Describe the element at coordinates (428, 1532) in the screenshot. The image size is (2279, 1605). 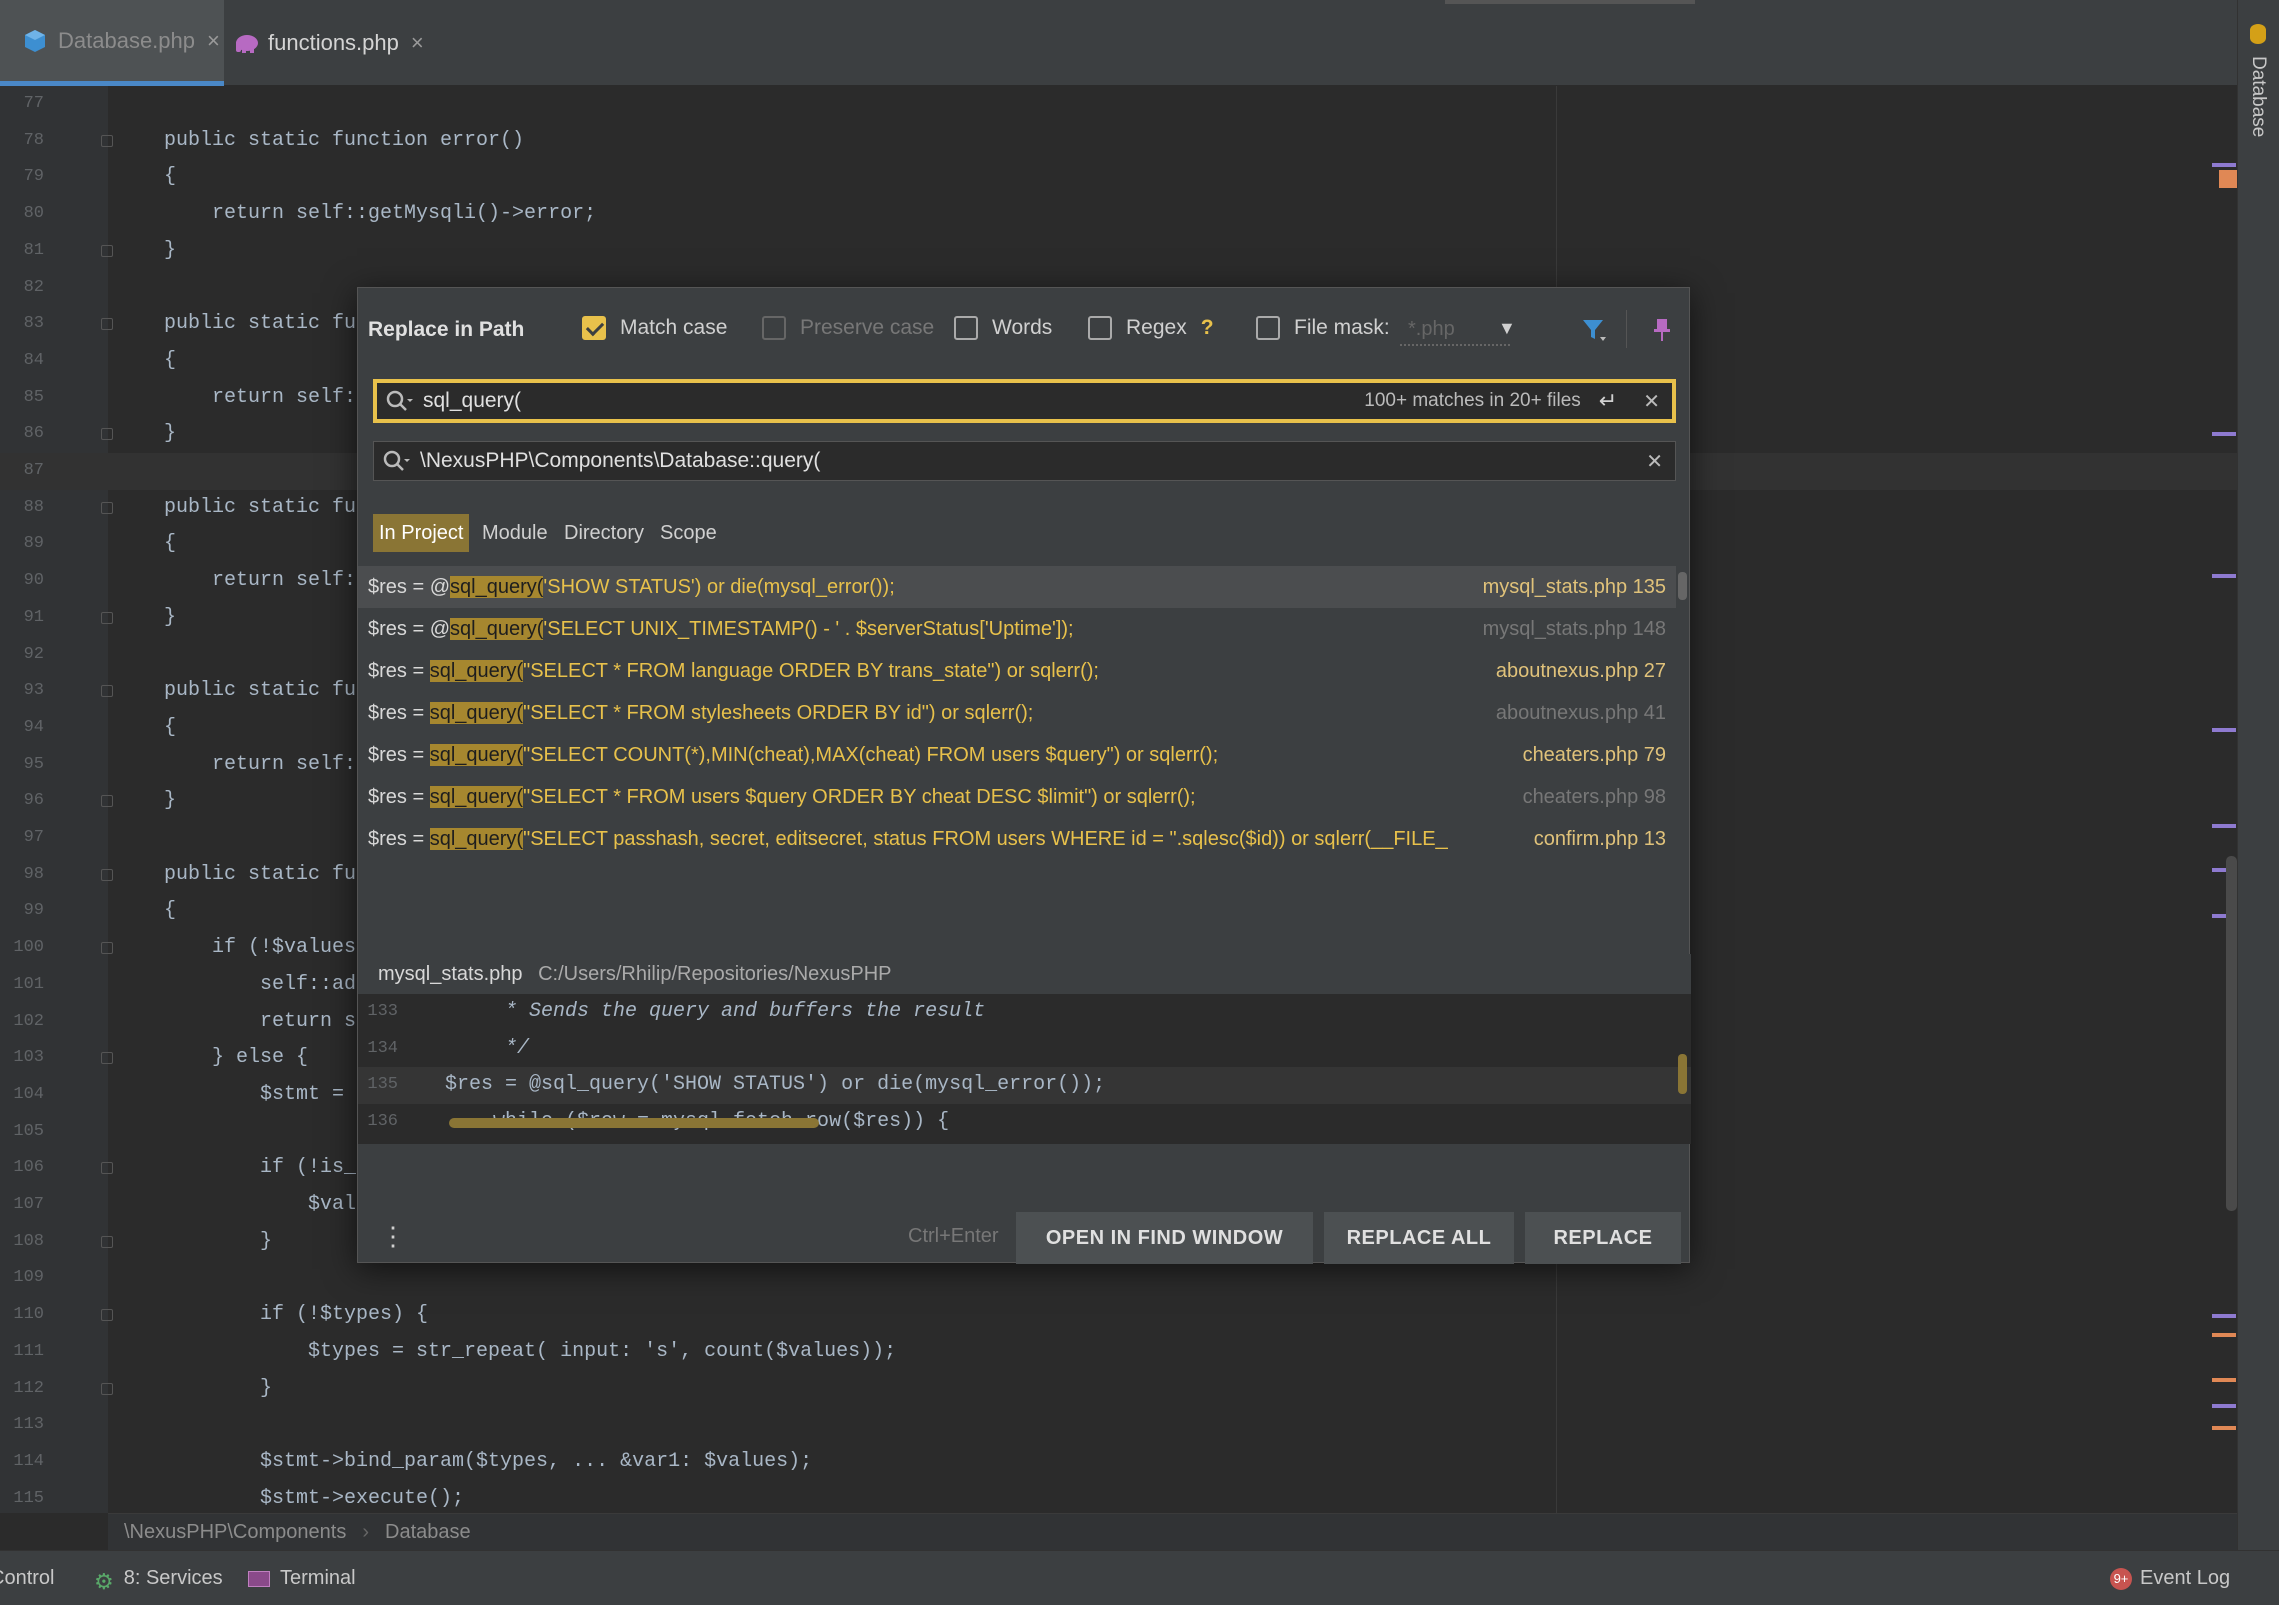
I see `breadcrumb-class: Database` at that location.